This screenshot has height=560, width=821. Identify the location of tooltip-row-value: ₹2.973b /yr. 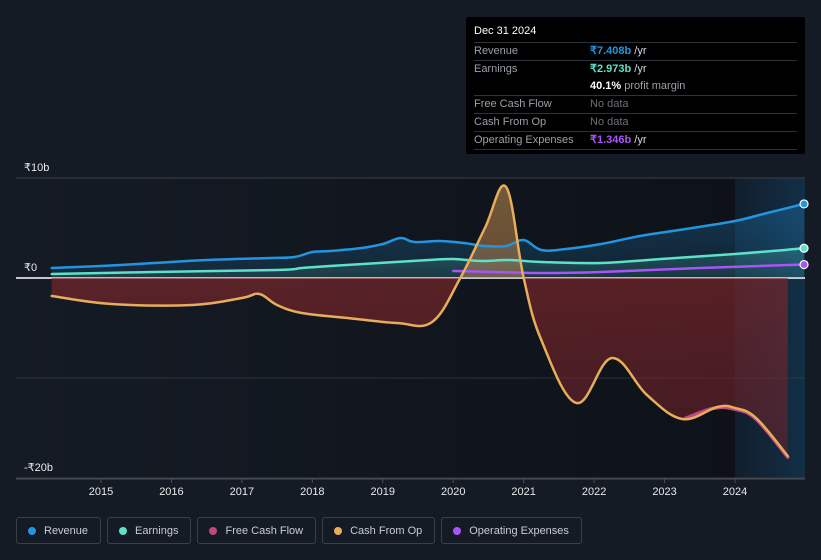
(618, 69).